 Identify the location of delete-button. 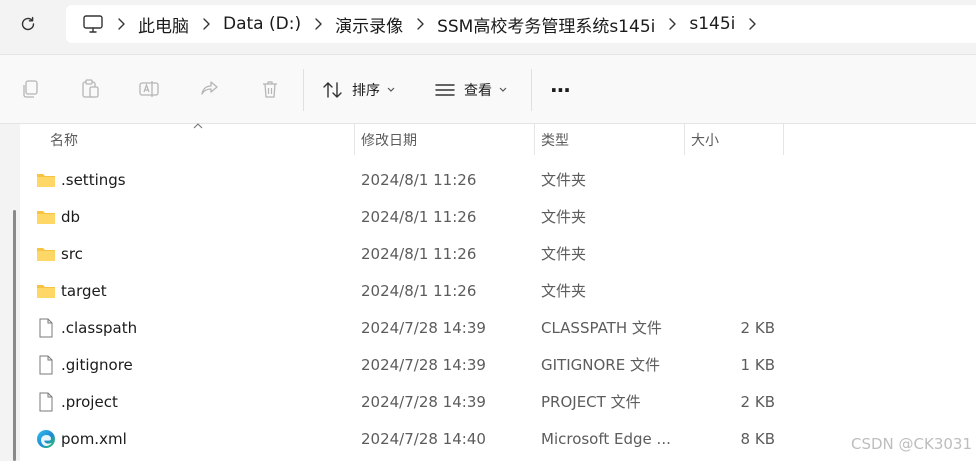
(270, 89).